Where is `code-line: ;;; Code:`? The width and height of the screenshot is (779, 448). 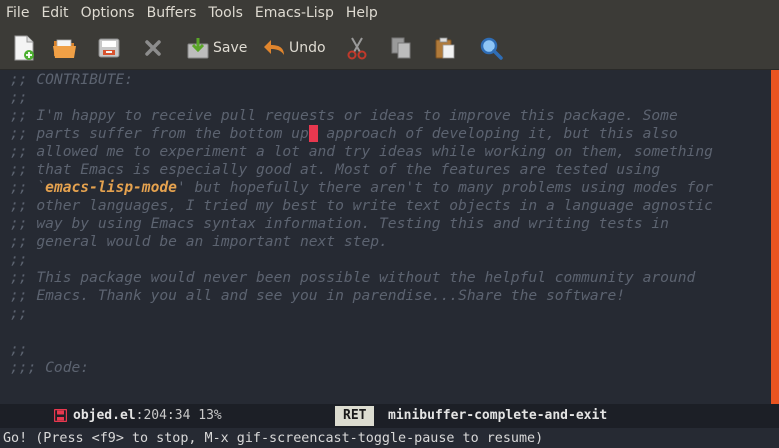 code-line: ;;; Code: is located at coordinates (50, 367).